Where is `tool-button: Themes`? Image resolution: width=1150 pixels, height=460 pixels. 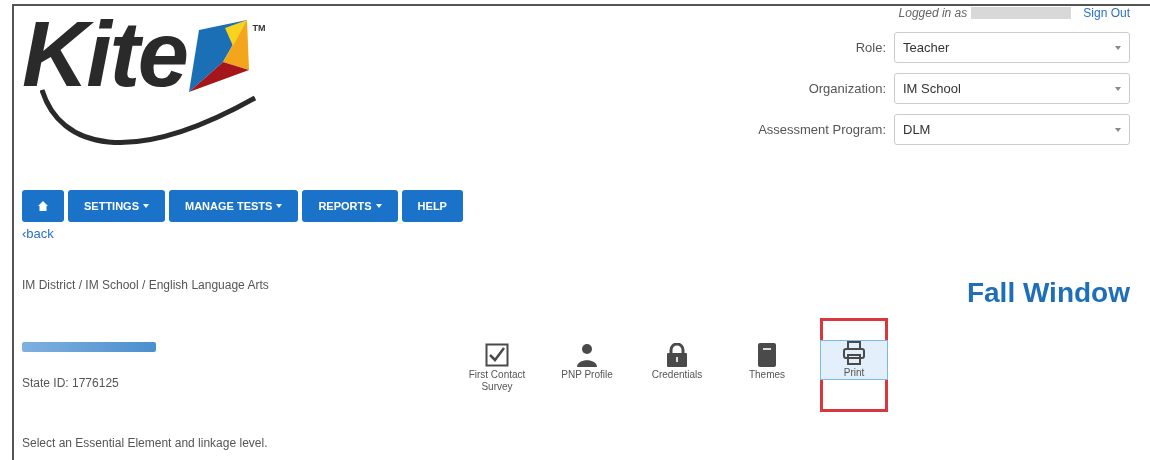 tool-button: Themes is located at coordinates (767, 361).